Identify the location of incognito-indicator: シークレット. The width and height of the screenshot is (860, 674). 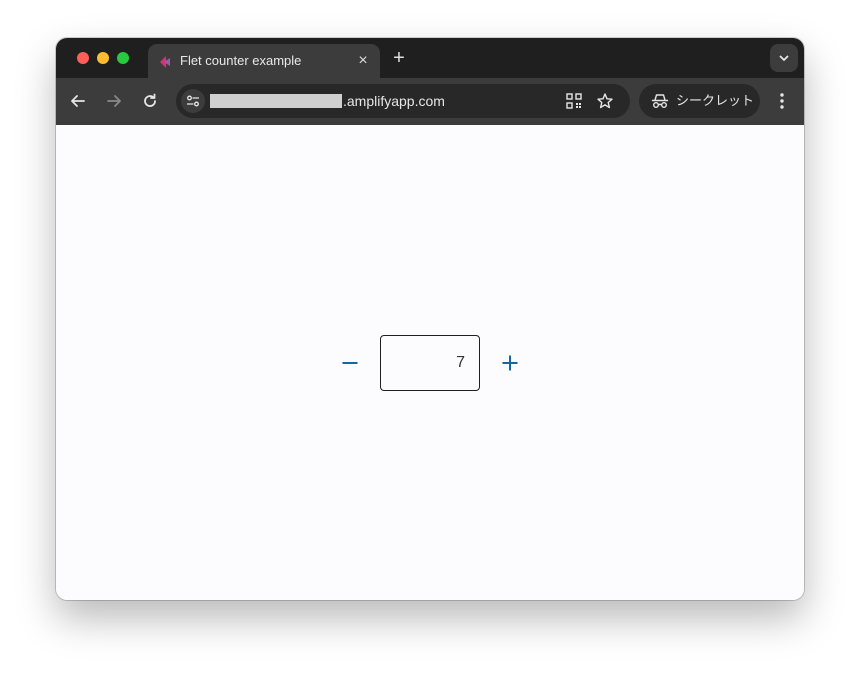
(699, 101).